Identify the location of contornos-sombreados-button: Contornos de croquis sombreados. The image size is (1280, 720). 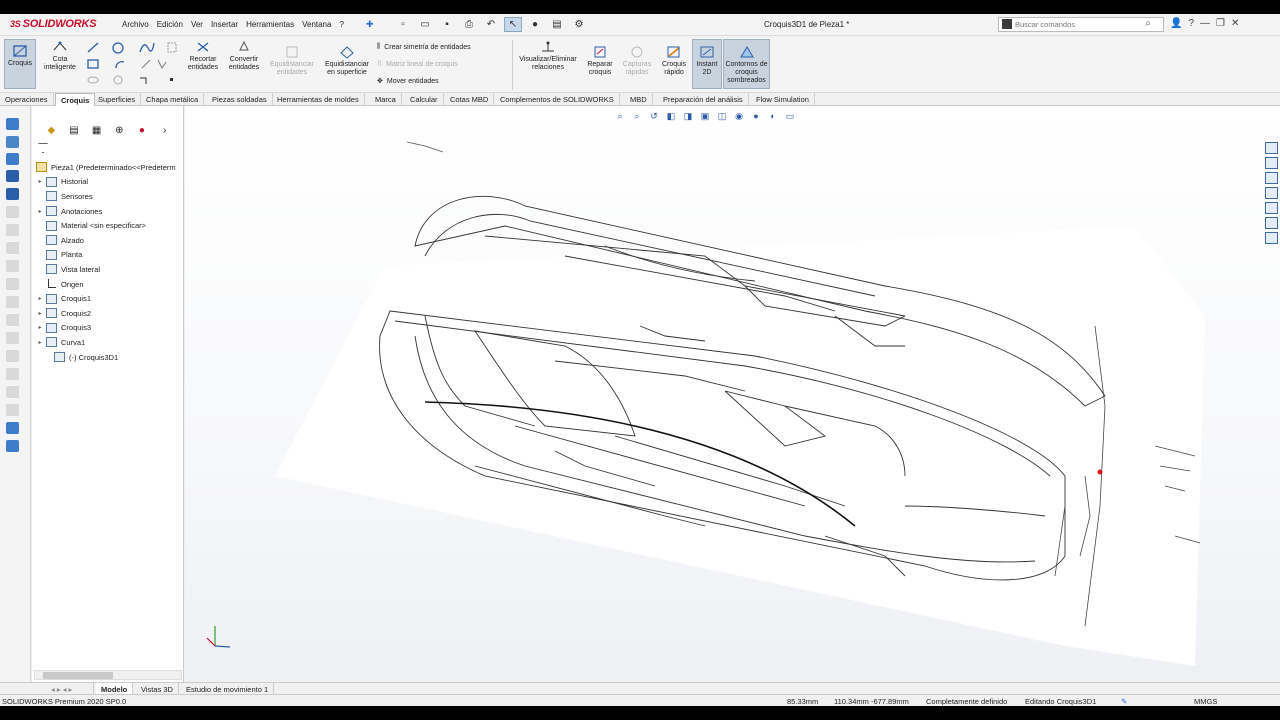
(746, 64).